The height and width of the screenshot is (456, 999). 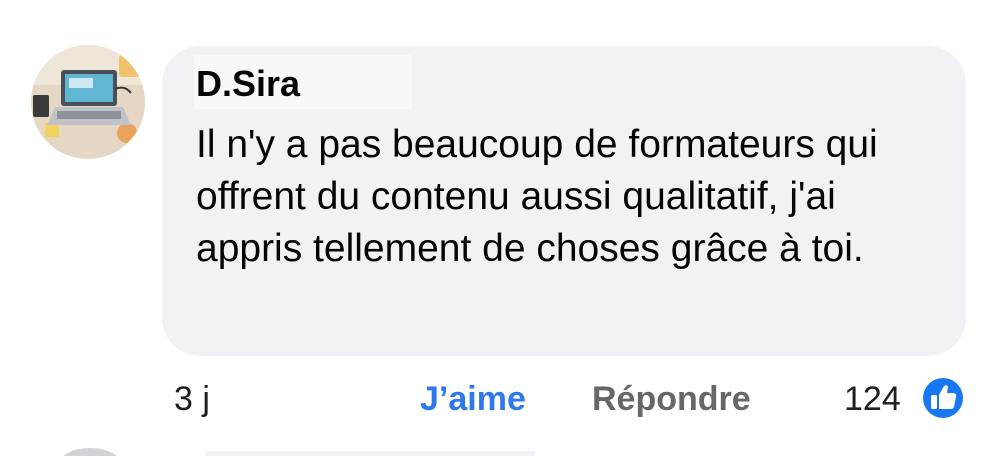 I want to click on laptop-desk-photo, so click(x=88, y=102).